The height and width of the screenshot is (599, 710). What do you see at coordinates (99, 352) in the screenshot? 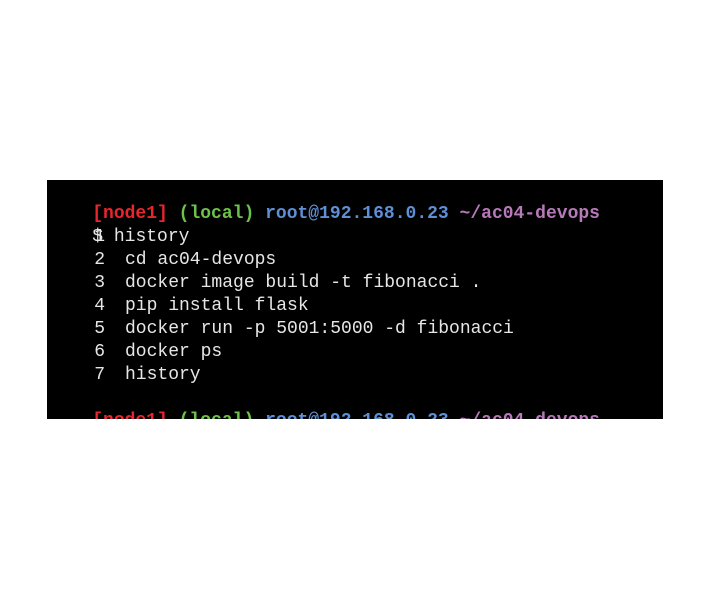
I see `history-number: 6` at bounding box center [99, 352].